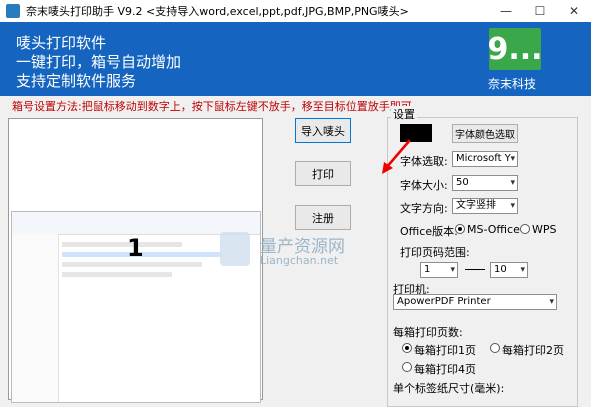 The height and width of the screenshot is (407, 591). What do you see at coordinates (460, 229) in the screenshot?
I see `office-radio-ms` at bounding box center [460, 229].